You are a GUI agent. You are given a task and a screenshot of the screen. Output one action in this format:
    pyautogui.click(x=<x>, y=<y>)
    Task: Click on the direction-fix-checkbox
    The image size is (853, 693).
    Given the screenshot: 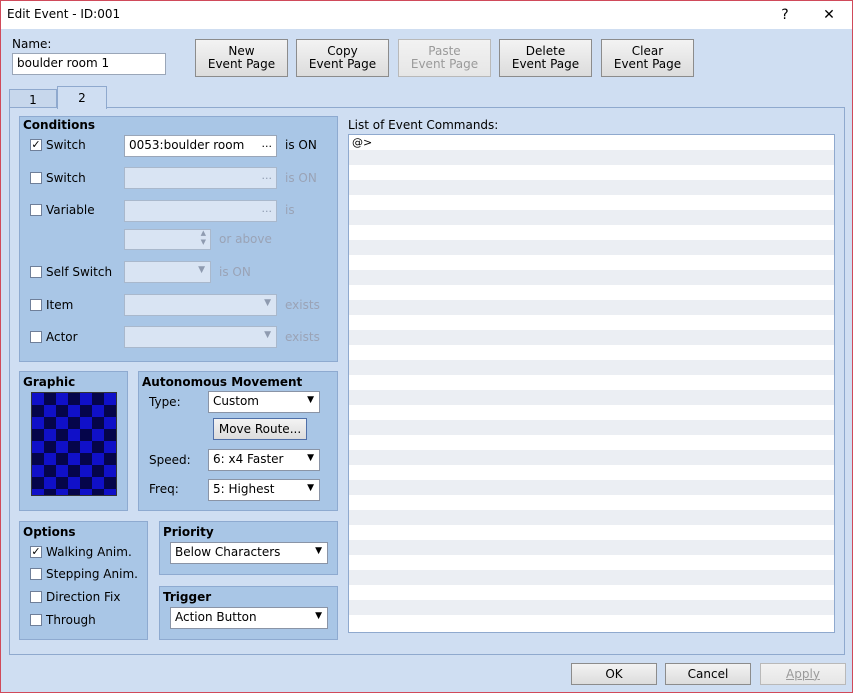 What is the action you would take?
    pyautogui.click(x=36, y=597)
    